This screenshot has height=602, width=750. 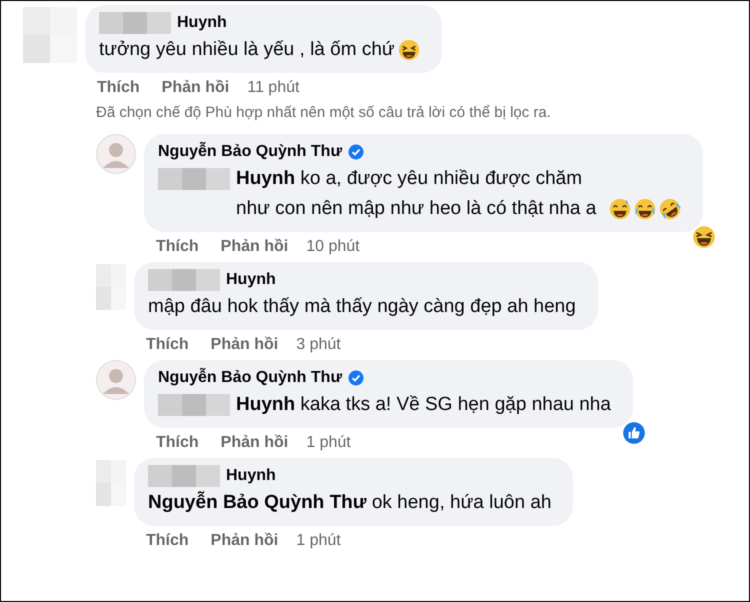 I want to click on comment-text: tưởng yêu nhiều là yếu , là ốm chứ, so click(x=247, y=50).